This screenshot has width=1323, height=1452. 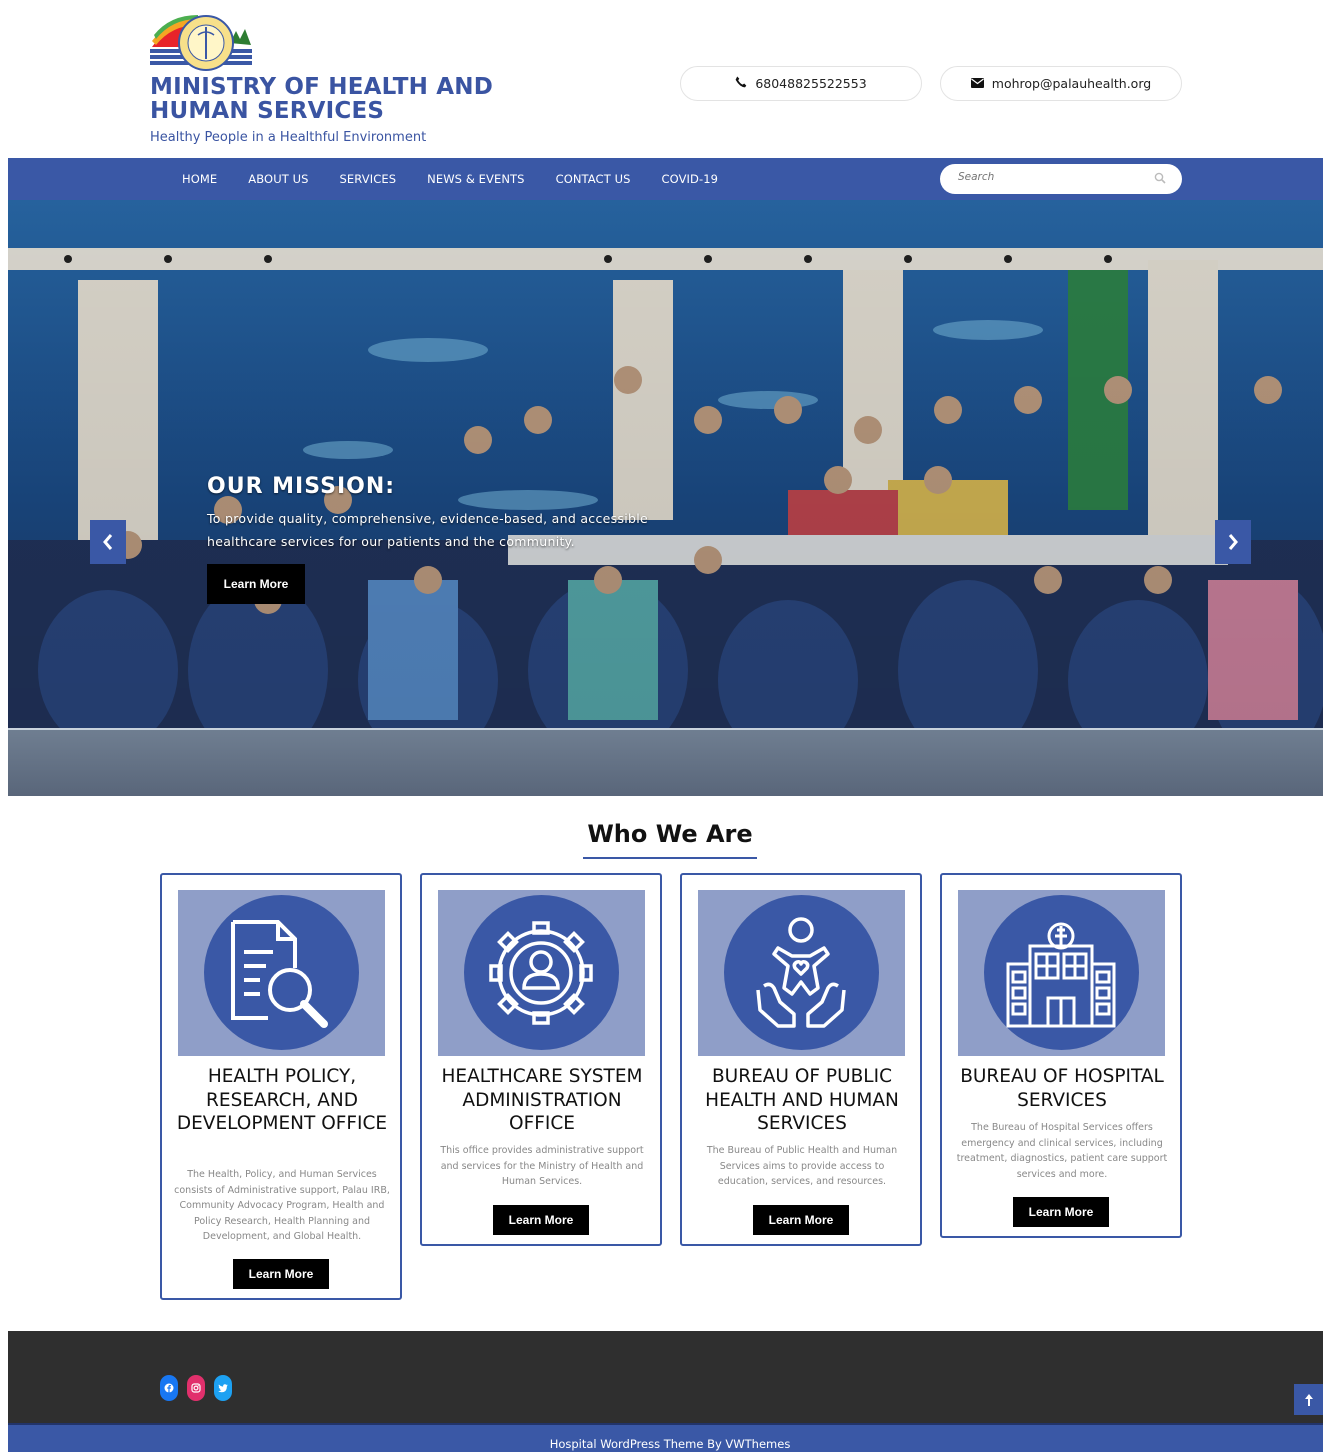 What do you see at coordinates (977, 84) in the screenshot?
I see `envelope-icon` at bounding box center [977, 84].